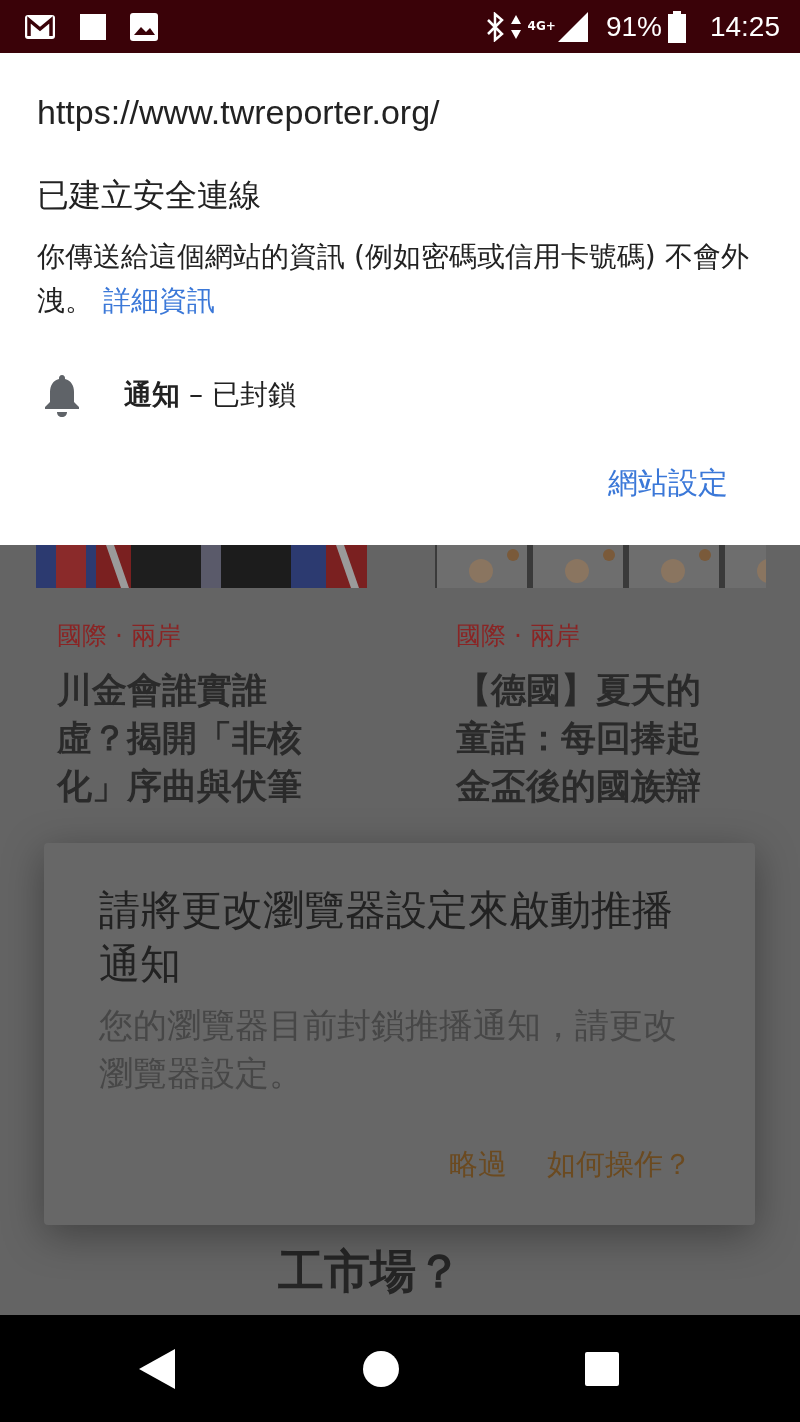 The height and width of the screenshot is (1422, 800). What do you see at coordinates (159, 300) in the screenshot?
I see `details-link: 詳細資訊` at bounding box center [159, 300].